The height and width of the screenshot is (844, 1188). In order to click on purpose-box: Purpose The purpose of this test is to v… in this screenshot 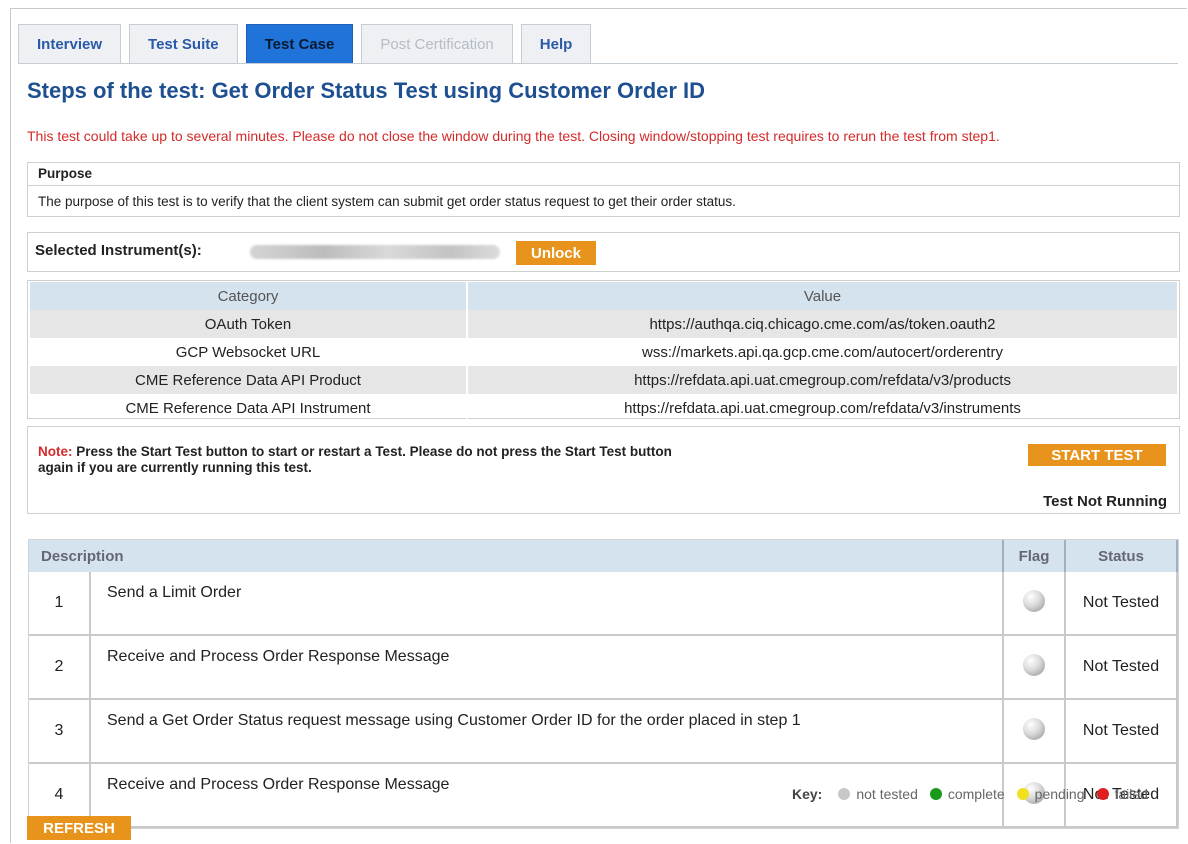, I will do `click(603, 189)`.